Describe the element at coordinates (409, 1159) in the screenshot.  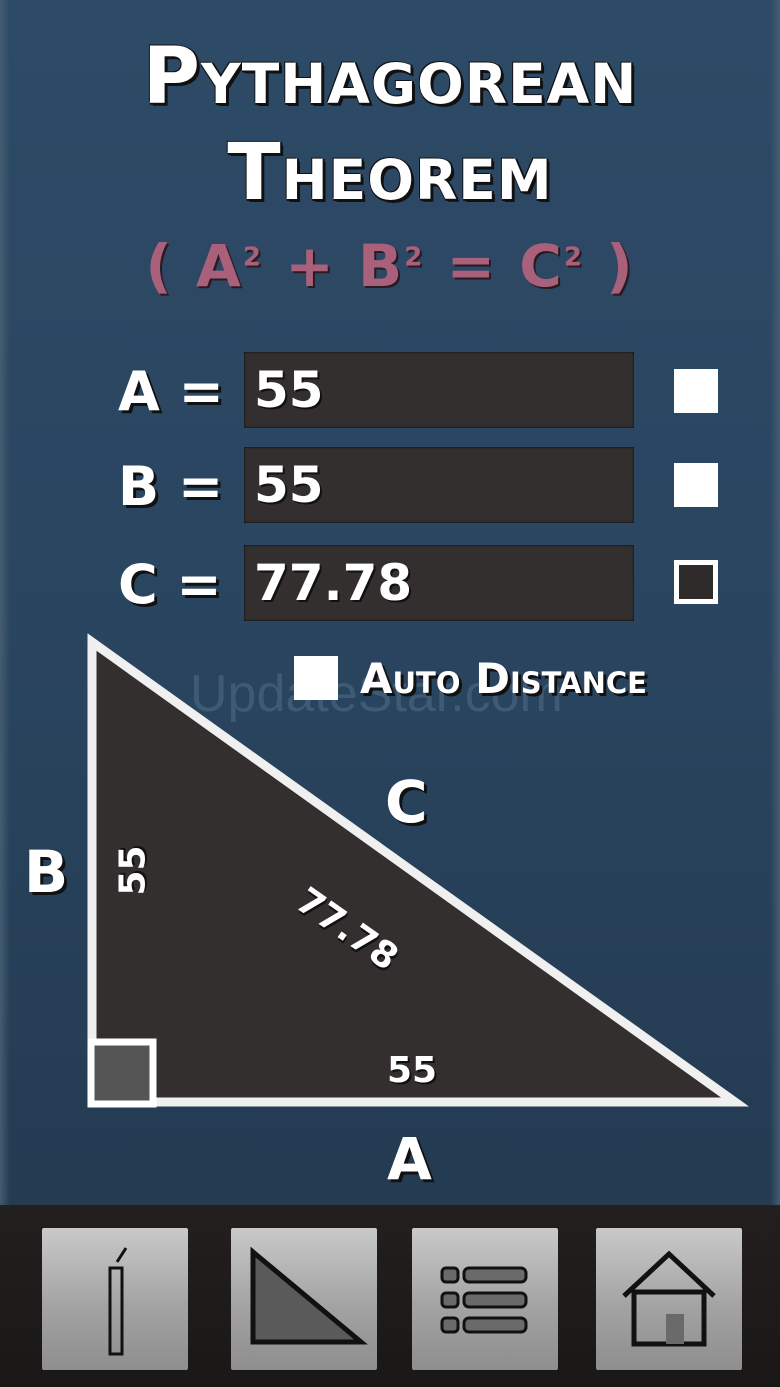
I see `side-label-a: A` at that location.